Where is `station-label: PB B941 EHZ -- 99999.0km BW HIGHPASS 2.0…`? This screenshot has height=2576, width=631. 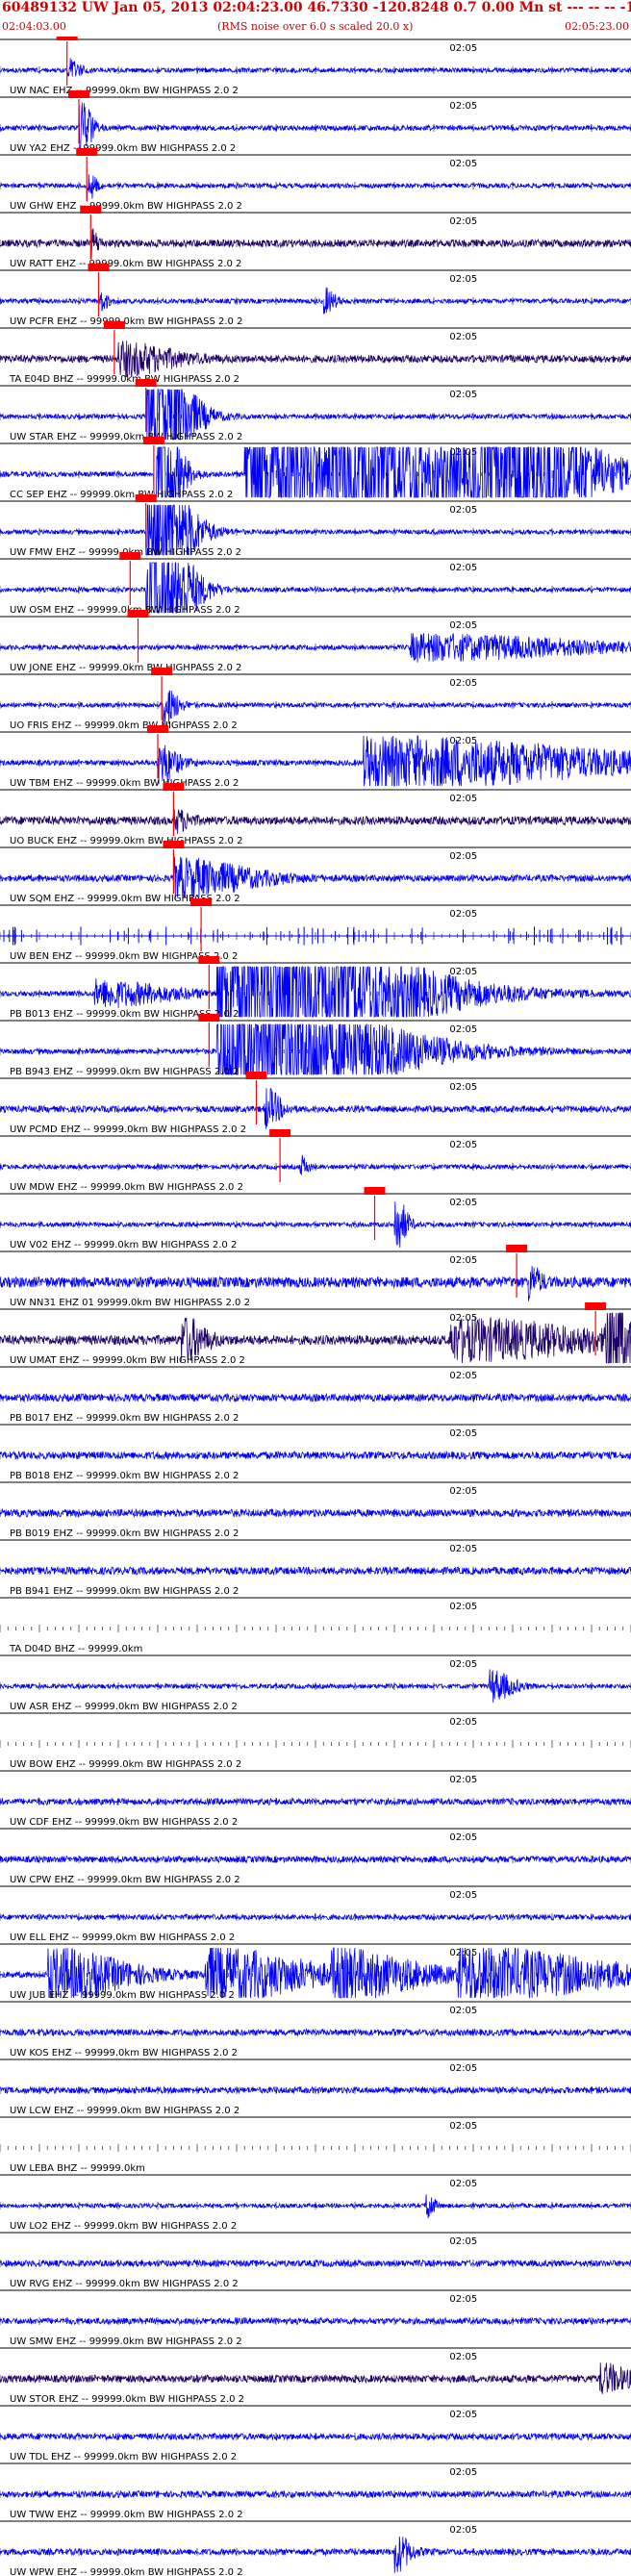 station-label: PB B941 EHZ -- 99999.0km BW HIGHPASS 2.0… is located at coordinates (124, 1591).